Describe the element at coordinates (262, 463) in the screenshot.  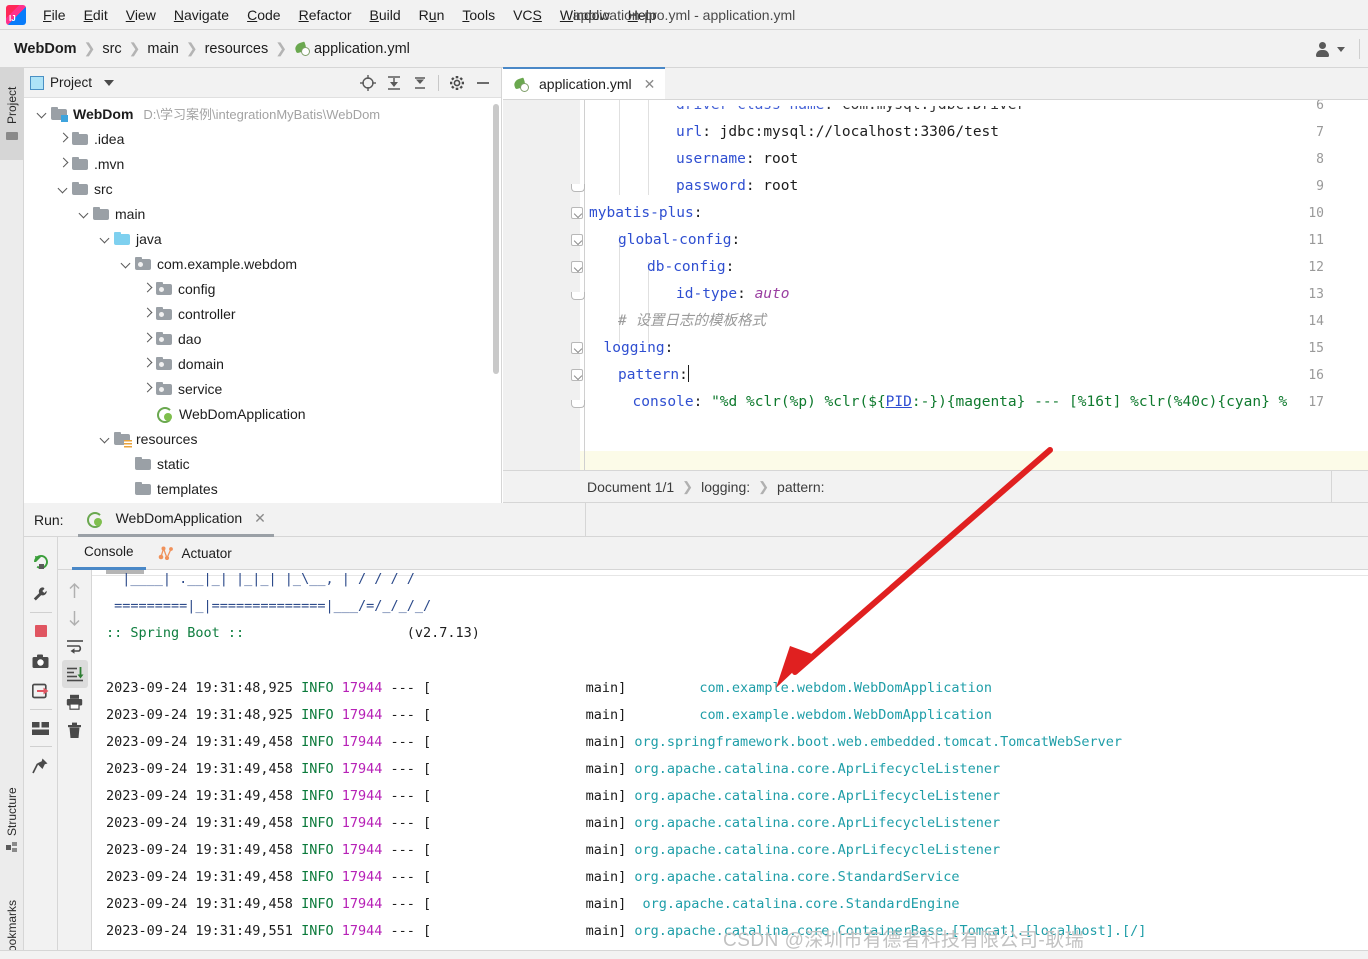
I see `tree-node-static: static` at that location.